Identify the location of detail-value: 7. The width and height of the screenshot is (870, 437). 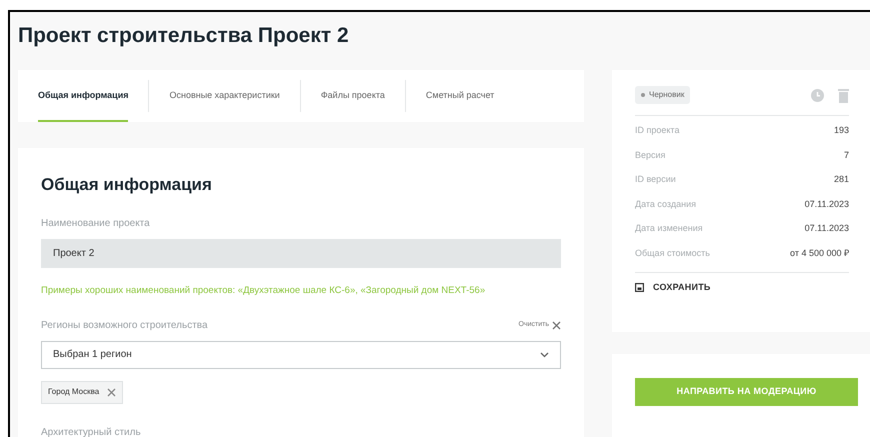
(846, 155).